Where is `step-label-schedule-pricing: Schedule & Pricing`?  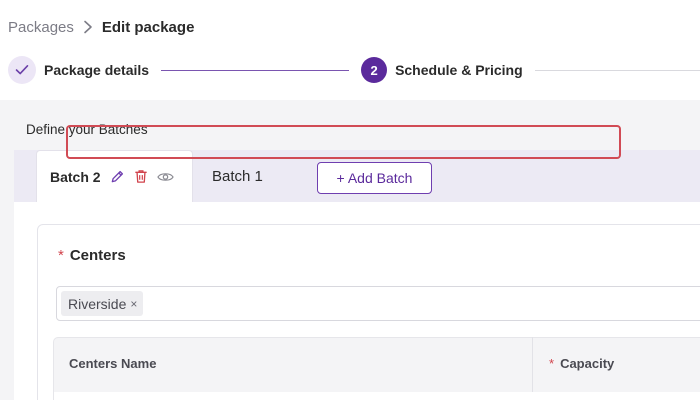 step-label-schedule-pricing: Schedule & Pricing is located at coordinates (459, 70).